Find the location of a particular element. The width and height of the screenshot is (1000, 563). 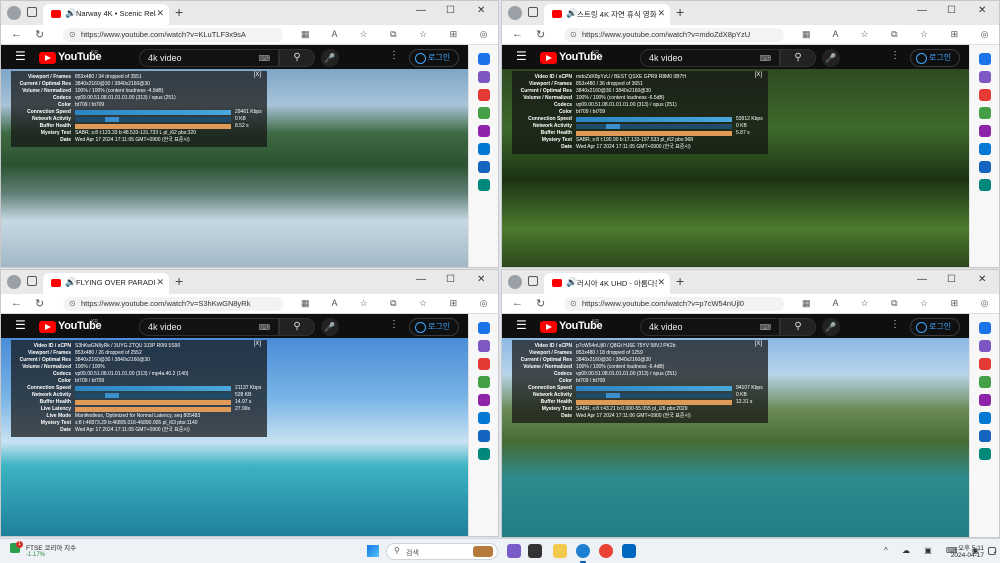

maximize-icon: ☐ is located at coordinates (450, 279).